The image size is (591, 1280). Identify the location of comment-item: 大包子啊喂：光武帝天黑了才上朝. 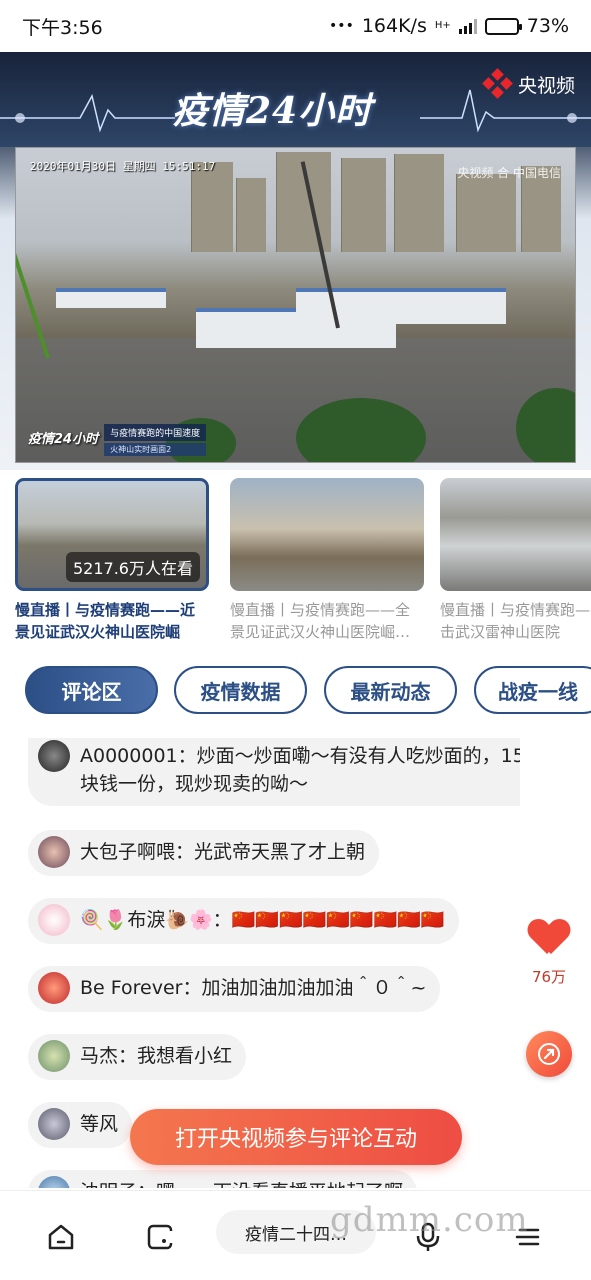
(204, 853).